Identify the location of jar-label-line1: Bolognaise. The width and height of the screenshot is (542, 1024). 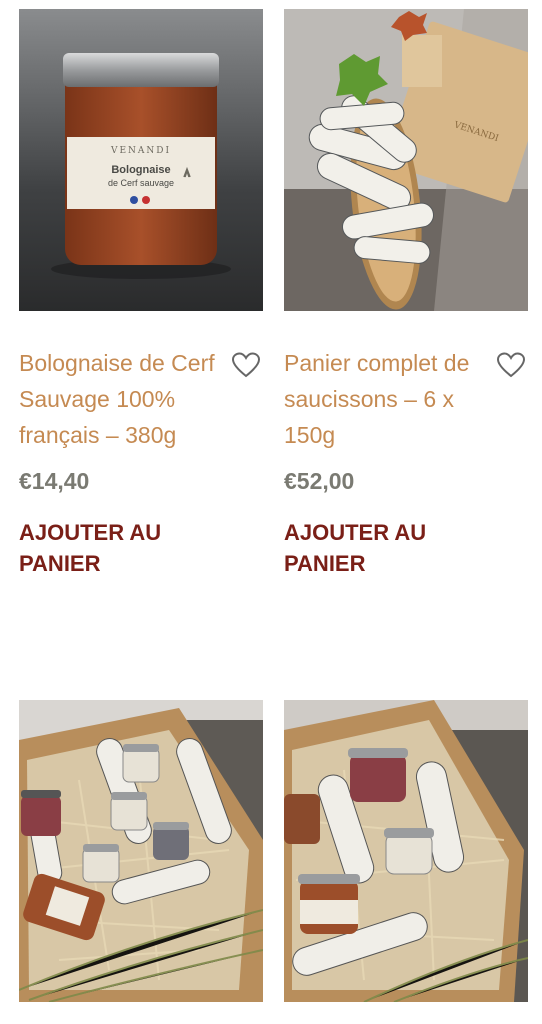
(140, 170).